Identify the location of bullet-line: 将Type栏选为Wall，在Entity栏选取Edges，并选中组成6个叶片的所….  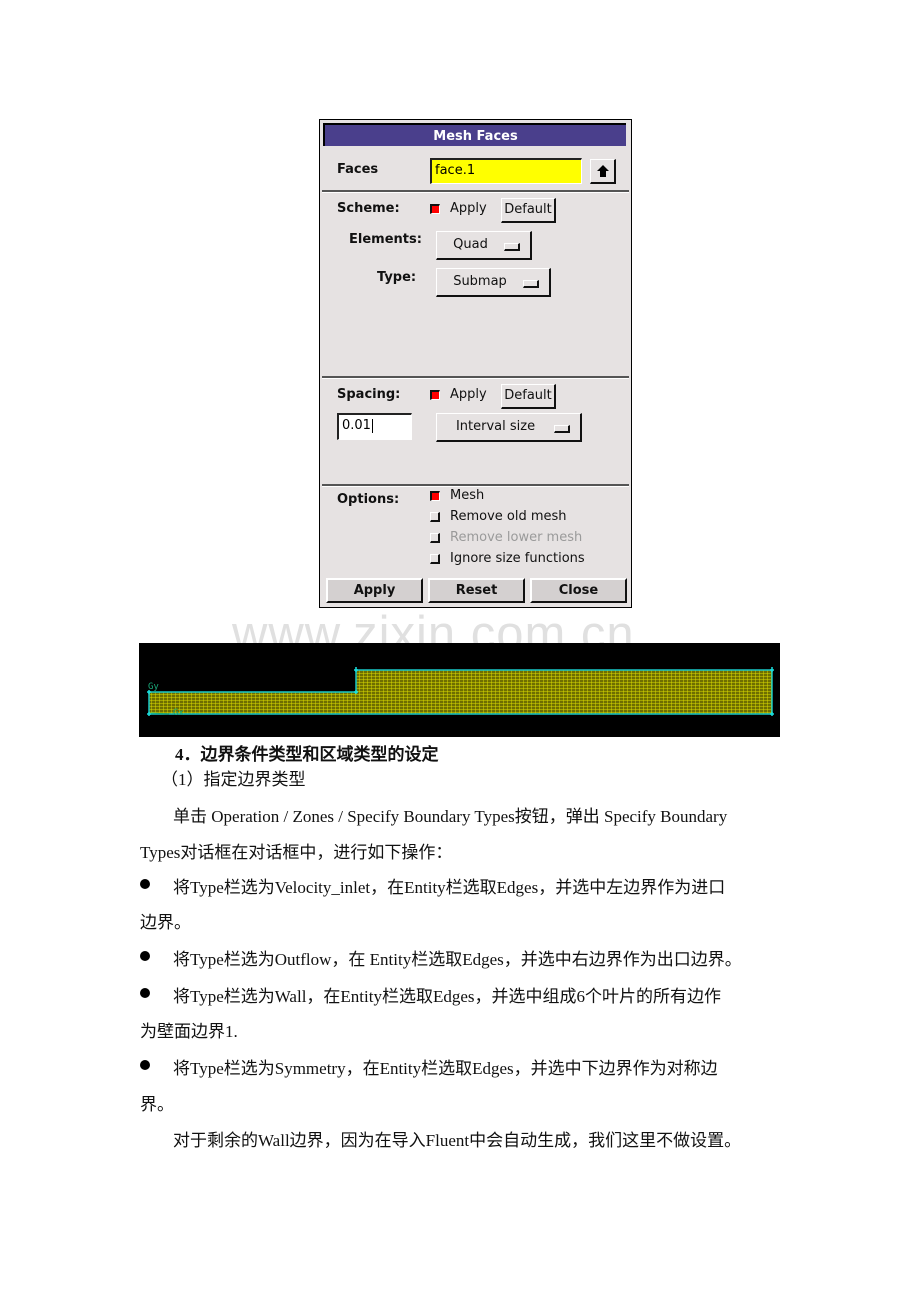
(447, 996).